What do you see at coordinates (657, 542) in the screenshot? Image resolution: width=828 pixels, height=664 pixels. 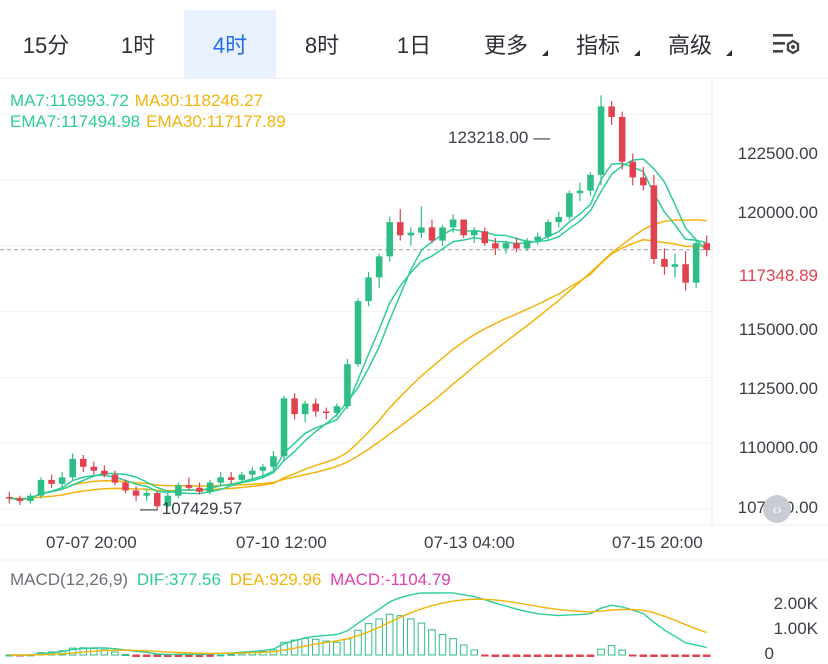 I see `time-axis-label: 07-15 20:00` at bounding box center [657, 542].